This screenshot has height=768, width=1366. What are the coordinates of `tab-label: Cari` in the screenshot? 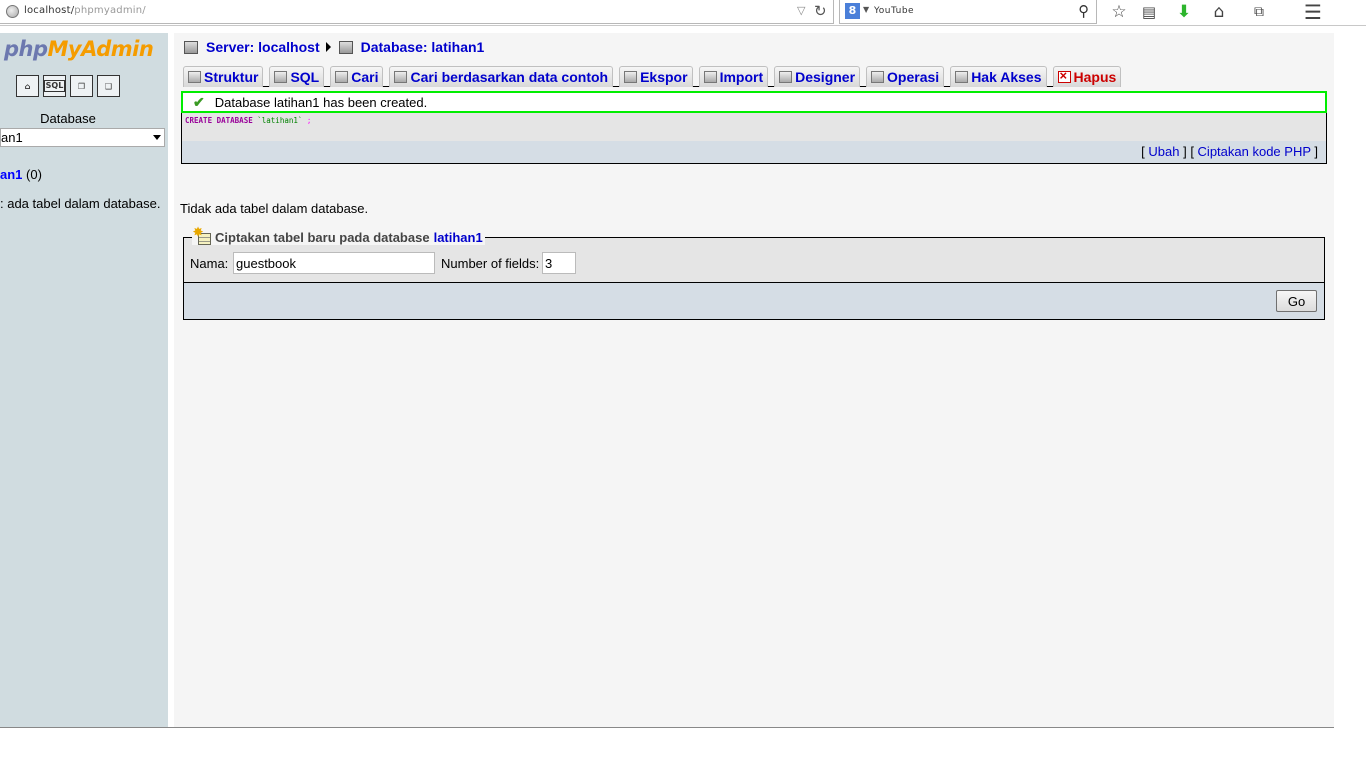 It's located at (365, 77).